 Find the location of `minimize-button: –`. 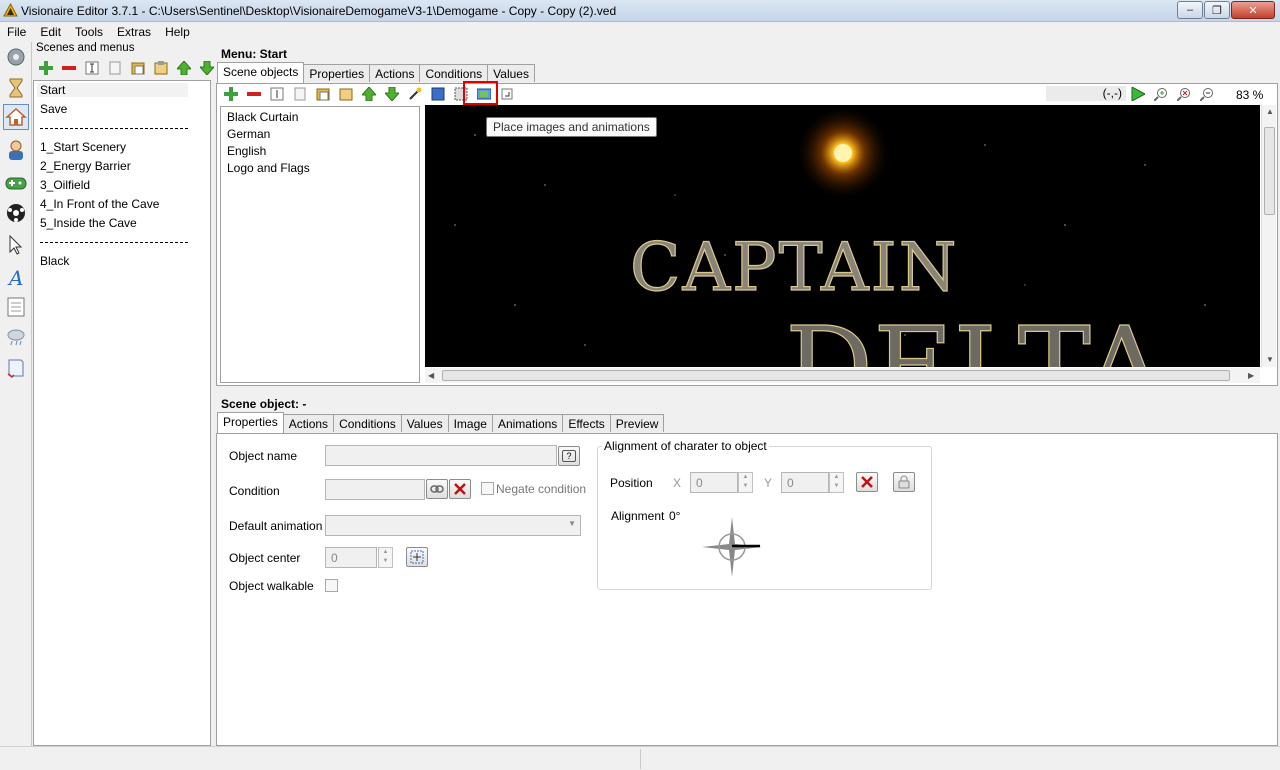

minimize-button: – is located at coordinates (1190, 10).